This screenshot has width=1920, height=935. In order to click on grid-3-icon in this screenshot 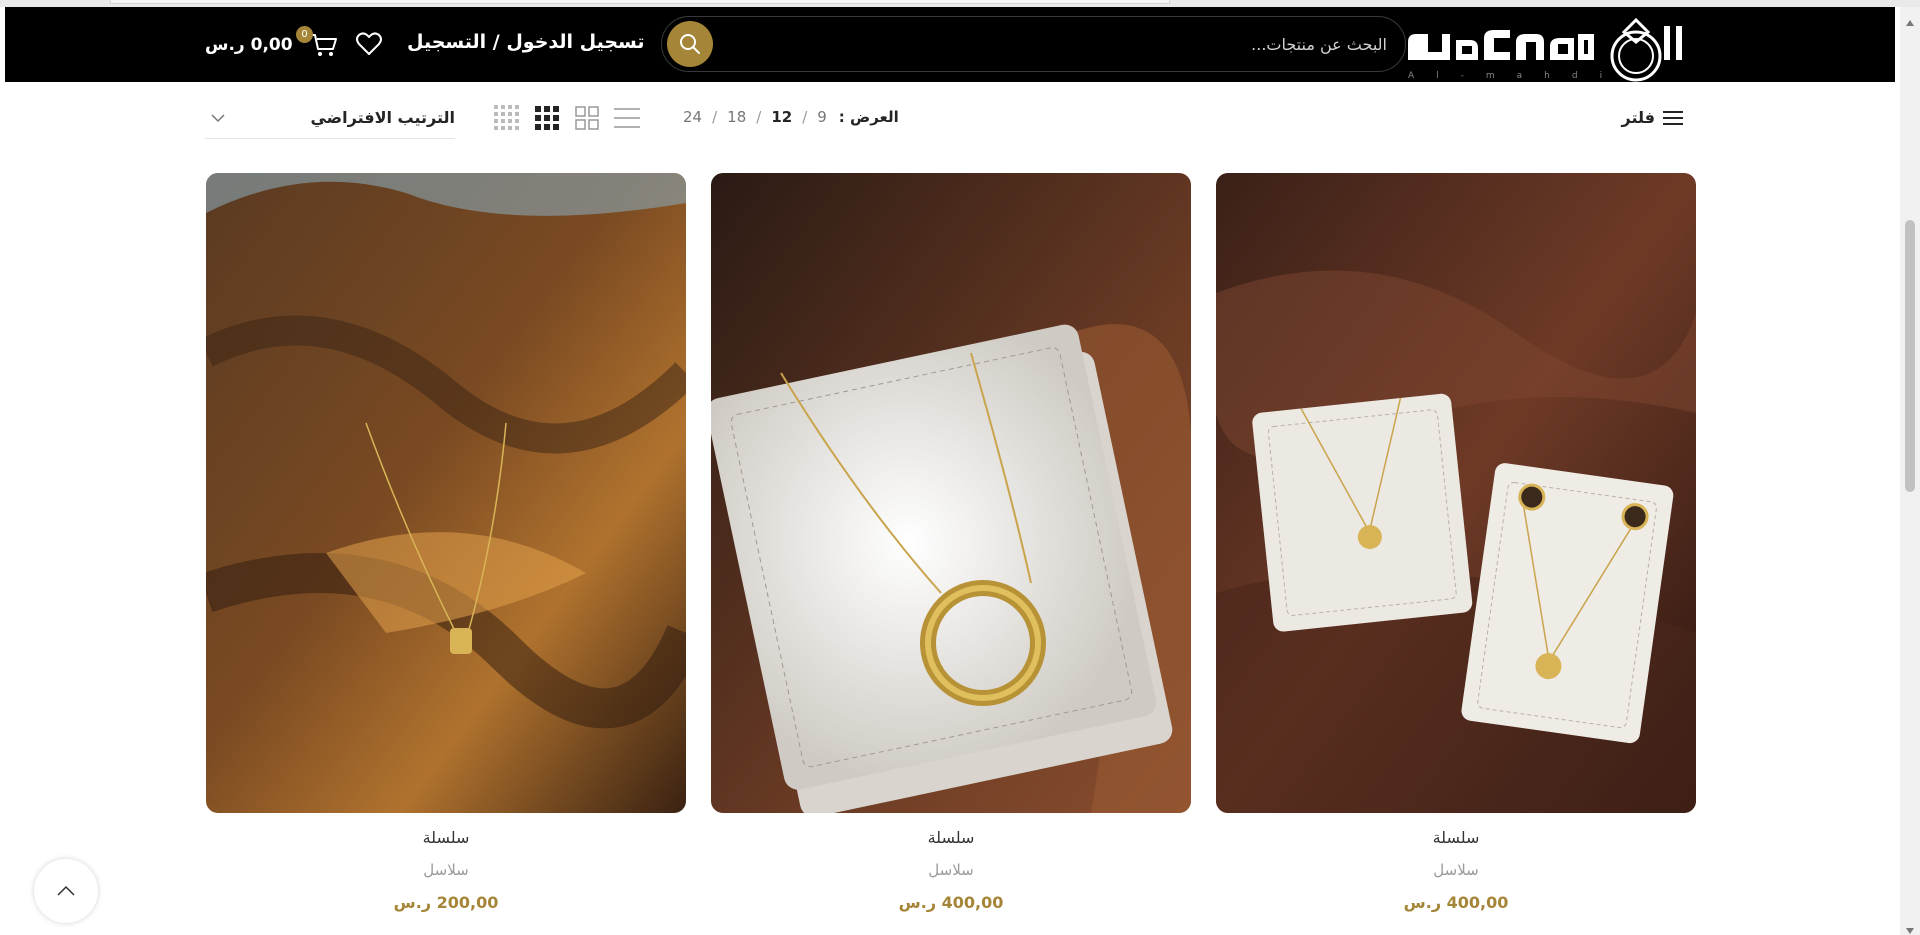, I will do `click(547, 118)`.